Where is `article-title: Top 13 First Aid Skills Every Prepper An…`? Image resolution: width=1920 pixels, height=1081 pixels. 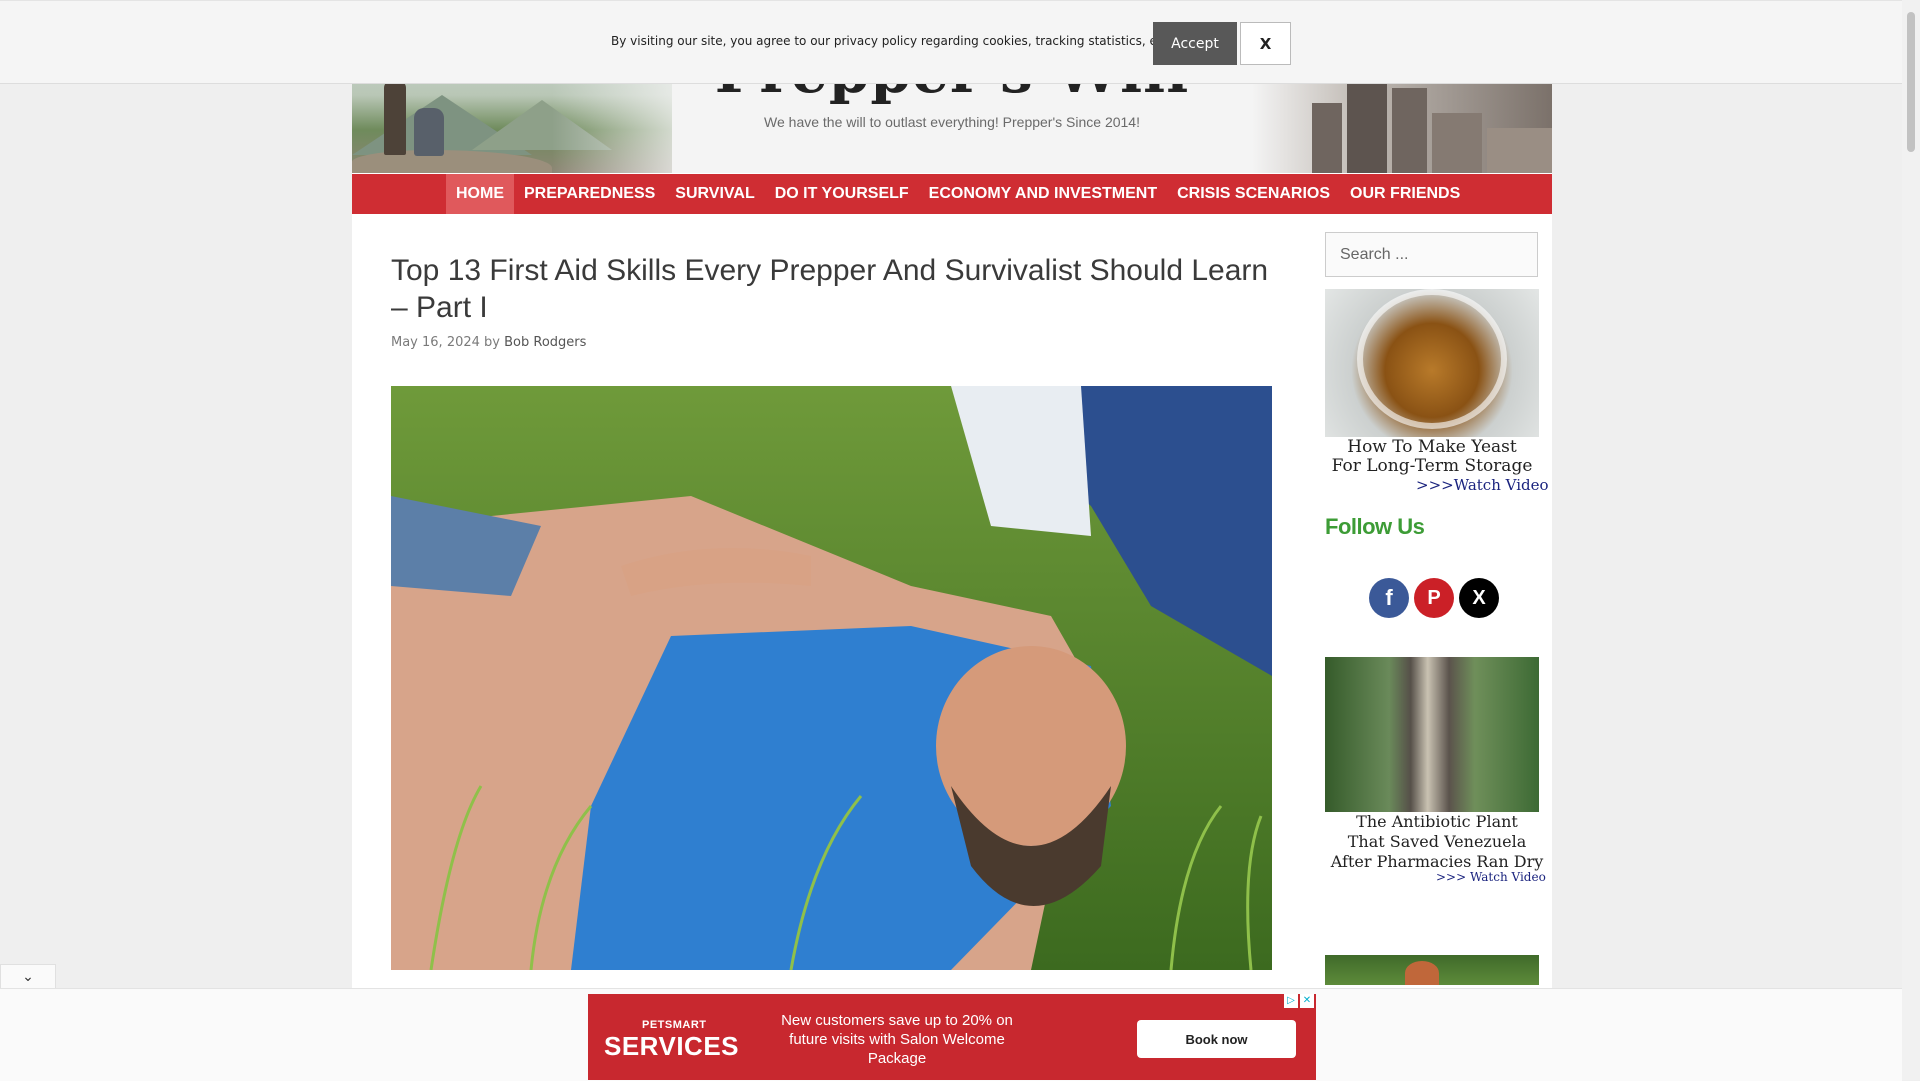
article-title: Top 13 First Aid Skills Every Prepper An… is located at coordinates (841, 289).